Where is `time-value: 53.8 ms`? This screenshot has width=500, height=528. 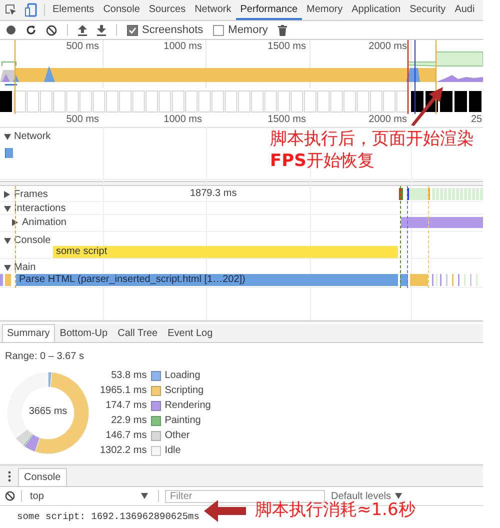 time-value: 53.8 ms is located at coordinates (128, 375).